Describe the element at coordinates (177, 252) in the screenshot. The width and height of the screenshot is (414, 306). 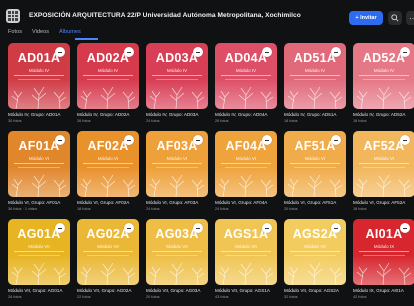
I see `album-card: AG03A Módulo VII` at that location.